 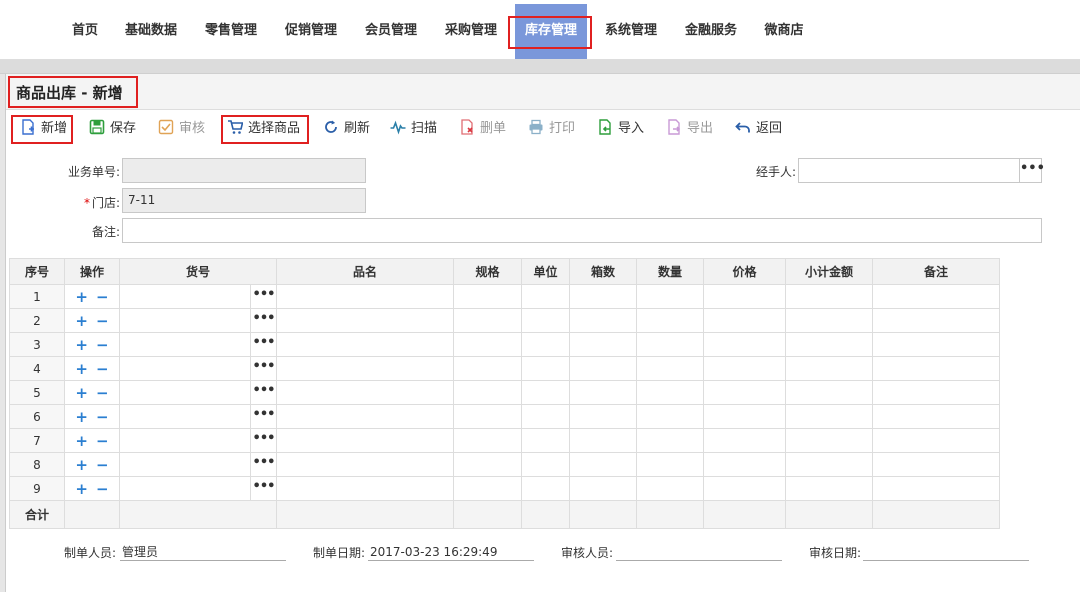 I want to click on nav-inventory: 库存管理, so click(x=551, y=31).